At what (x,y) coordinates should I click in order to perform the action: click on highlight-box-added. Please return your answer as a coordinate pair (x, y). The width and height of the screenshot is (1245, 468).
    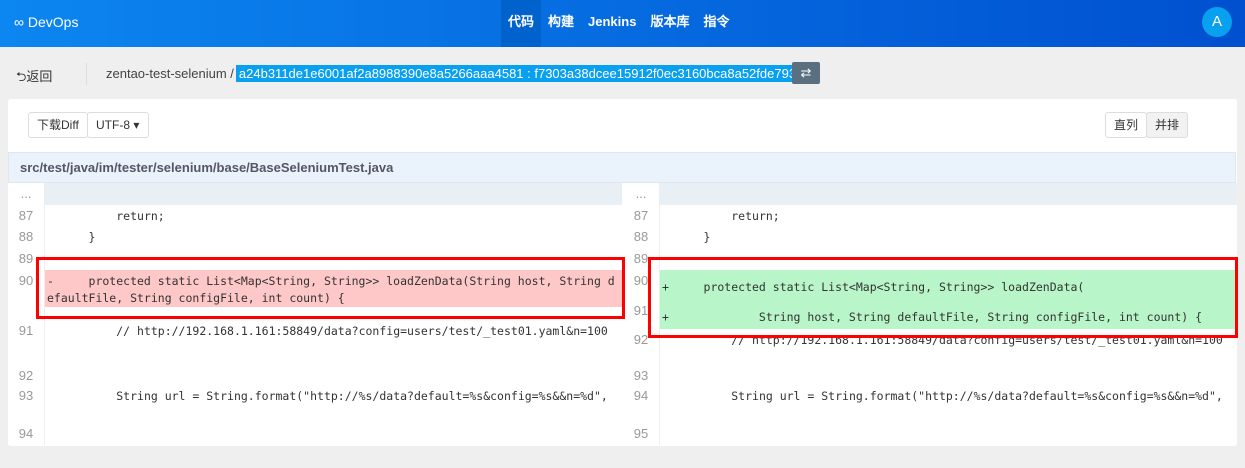
    Looking at the image, I should click on (943, 297).